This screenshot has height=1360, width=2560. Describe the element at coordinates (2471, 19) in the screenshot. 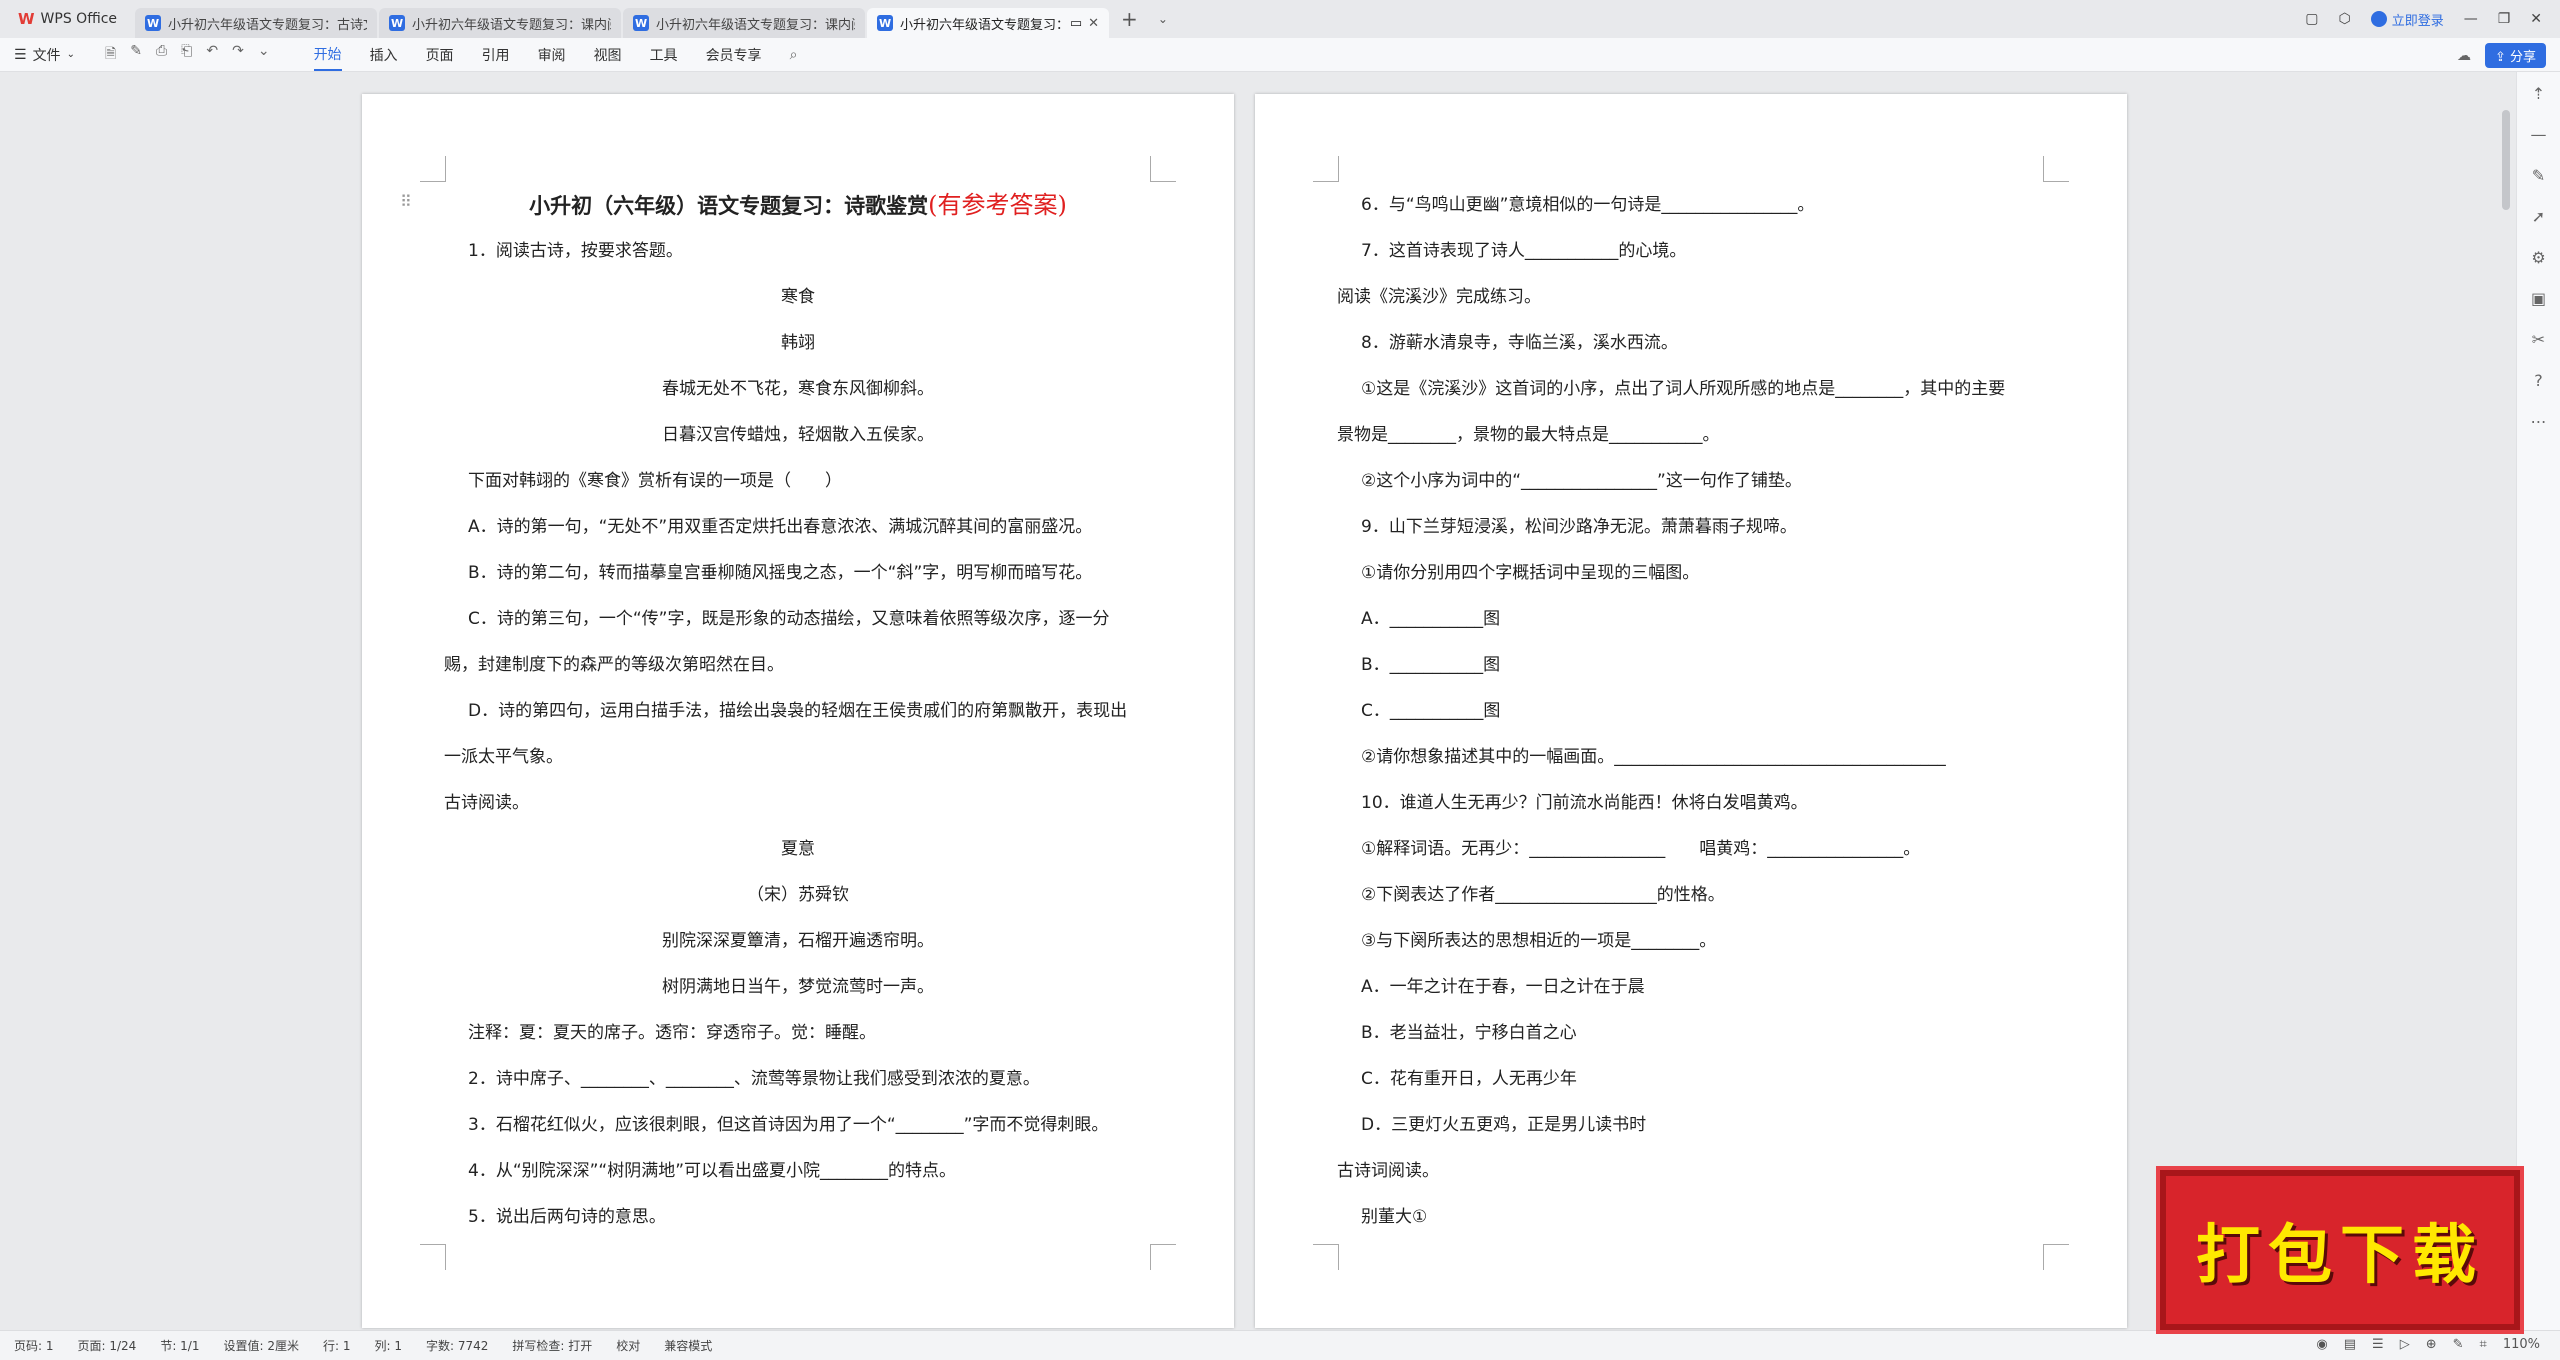

I see `minimize-icon: —` at that location.